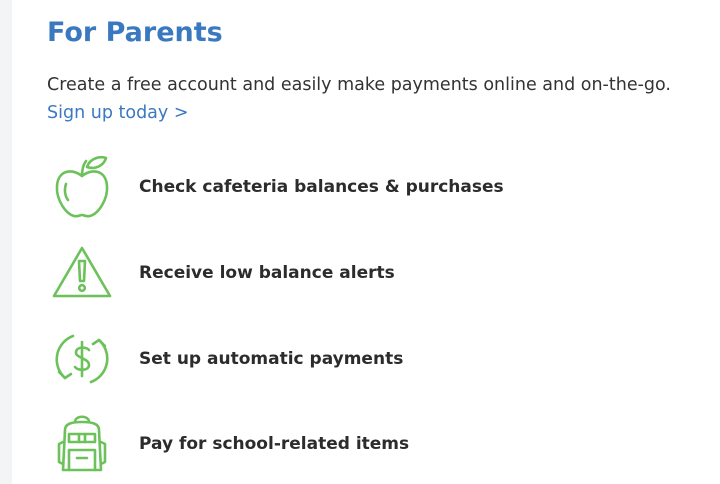 This screenshot has width=720, height=484. I want to click on feature-label: Check cafeteria balances & purchases, so click(321, 187).